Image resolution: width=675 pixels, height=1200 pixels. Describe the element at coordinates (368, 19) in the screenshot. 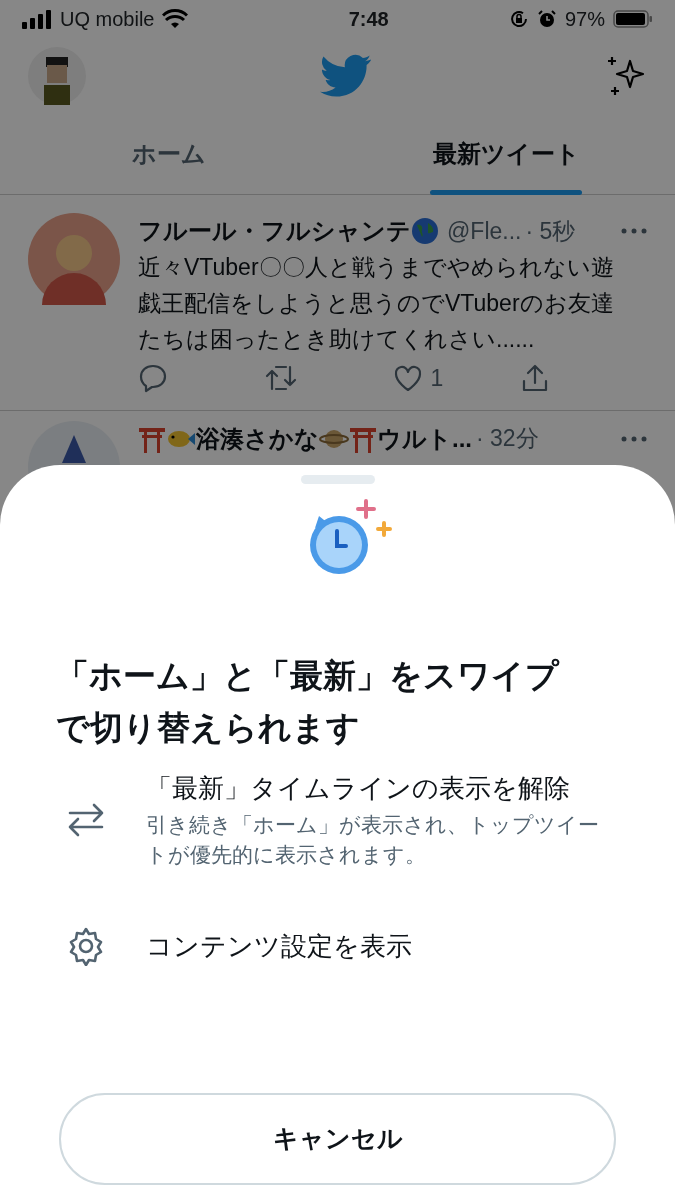

I see `clock-time: 7:48` at that location.